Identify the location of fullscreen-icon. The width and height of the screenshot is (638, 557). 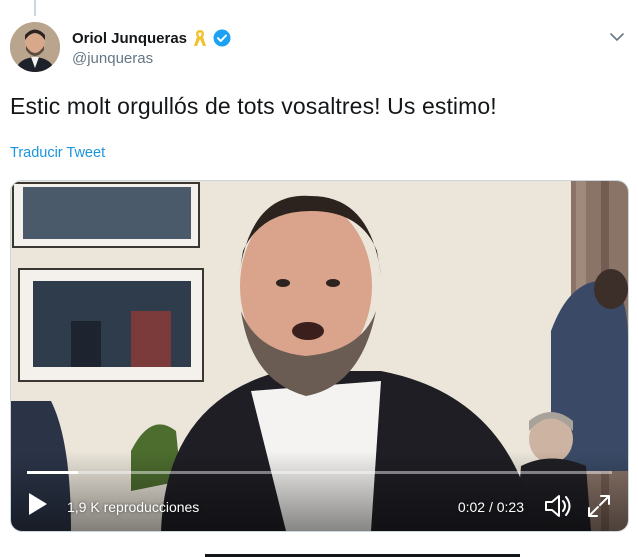
(599, 506).